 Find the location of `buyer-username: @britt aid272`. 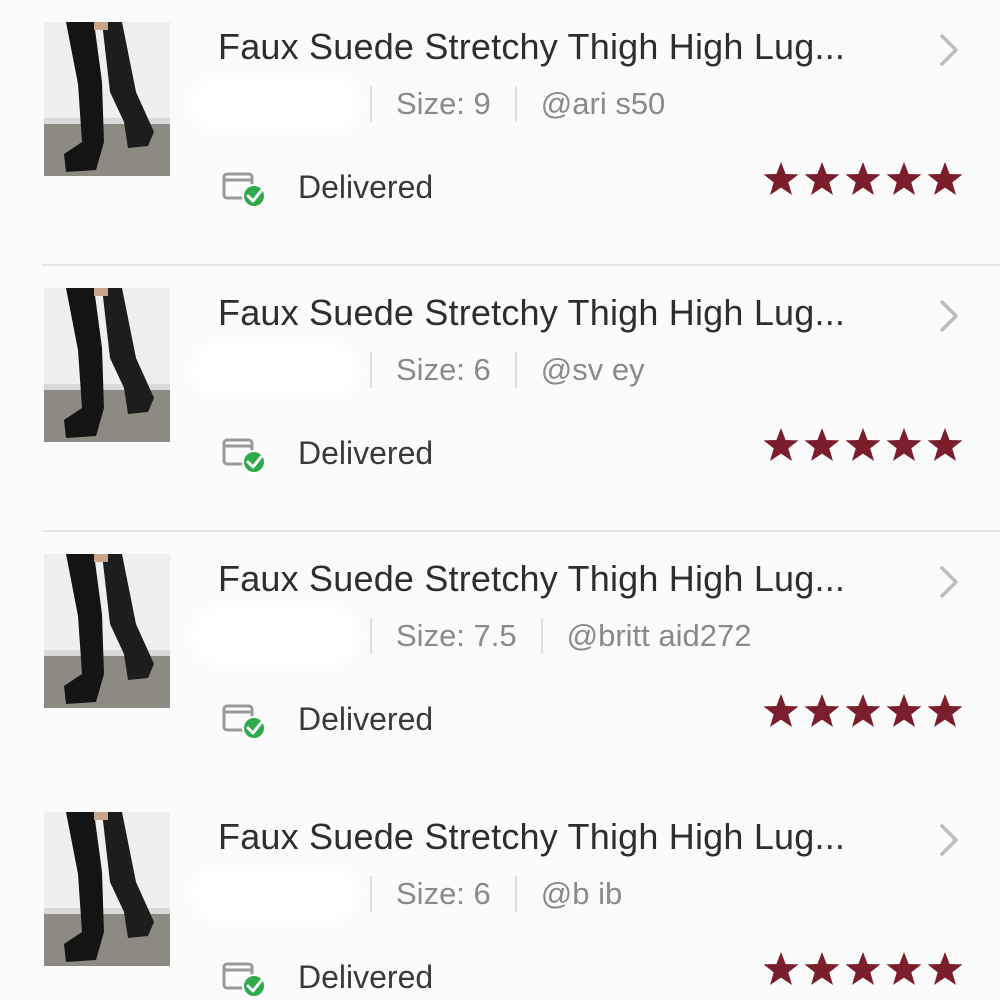

buyer-username: @britt aid272 is located at coordinates (659, 636).